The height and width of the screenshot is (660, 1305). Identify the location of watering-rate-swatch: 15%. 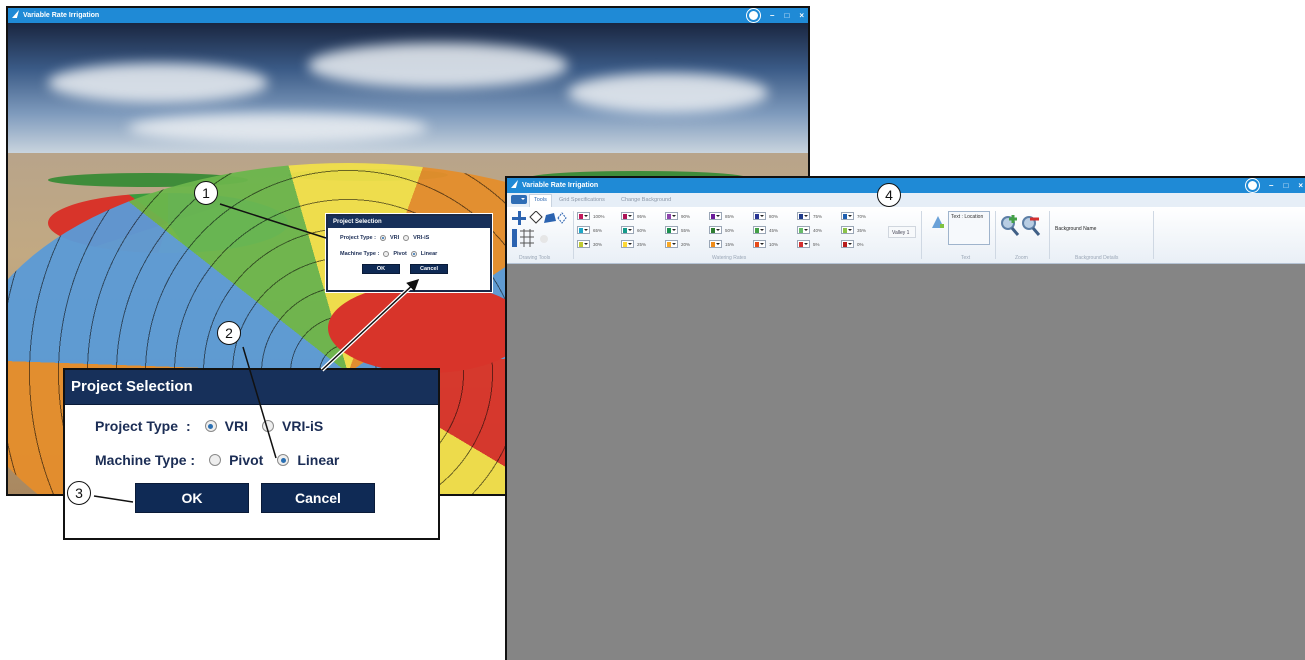
(721, 244).